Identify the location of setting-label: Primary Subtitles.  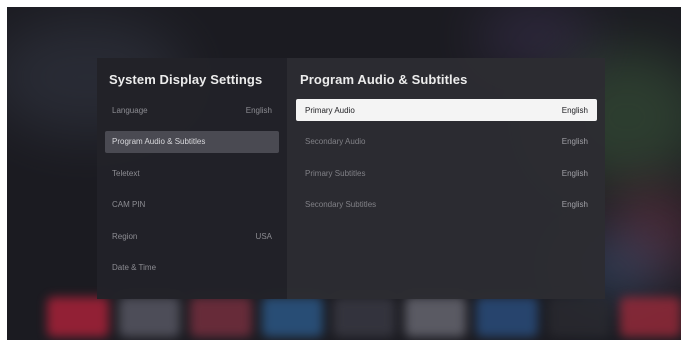
(335, 173).